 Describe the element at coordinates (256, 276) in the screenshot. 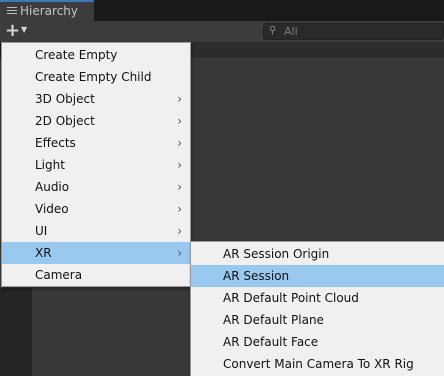

I see `menu-item-label: AR Session` at that location.